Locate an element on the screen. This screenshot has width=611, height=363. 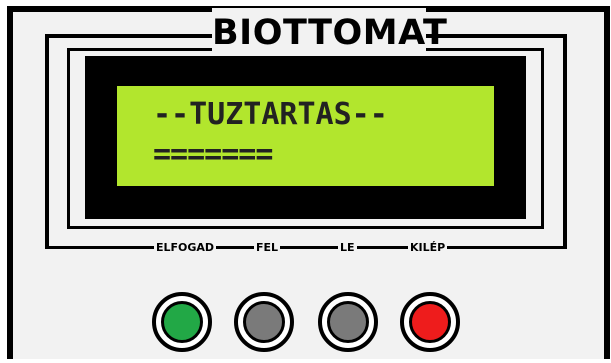
label-fel: FEL is located at coordinates (267, 248).